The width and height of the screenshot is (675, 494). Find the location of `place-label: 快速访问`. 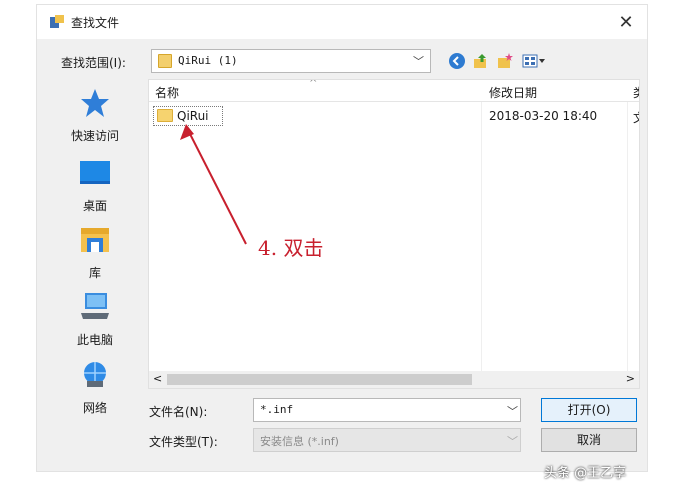

place-label: 快速访问 is located at coordinates (94, 136).